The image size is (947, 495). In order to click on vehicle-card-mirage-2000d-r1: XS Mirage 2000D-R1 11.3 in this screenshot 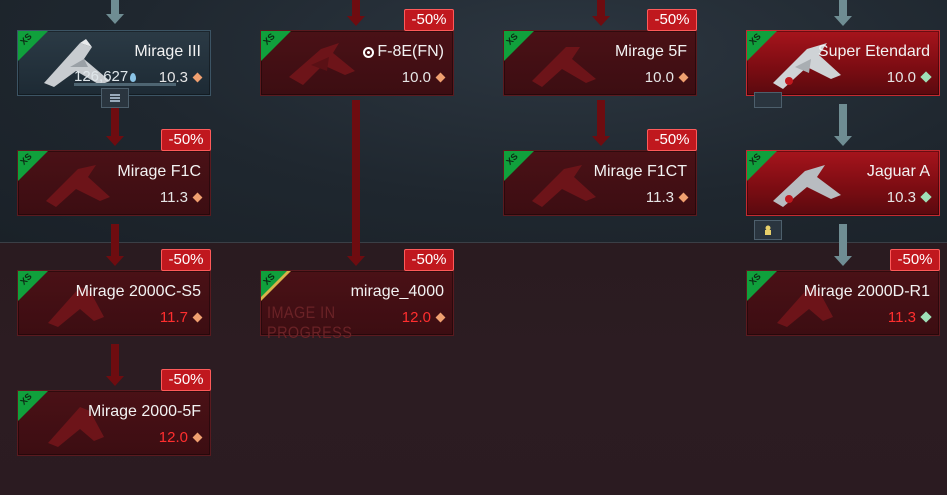, I will do `click(843, 303)`.